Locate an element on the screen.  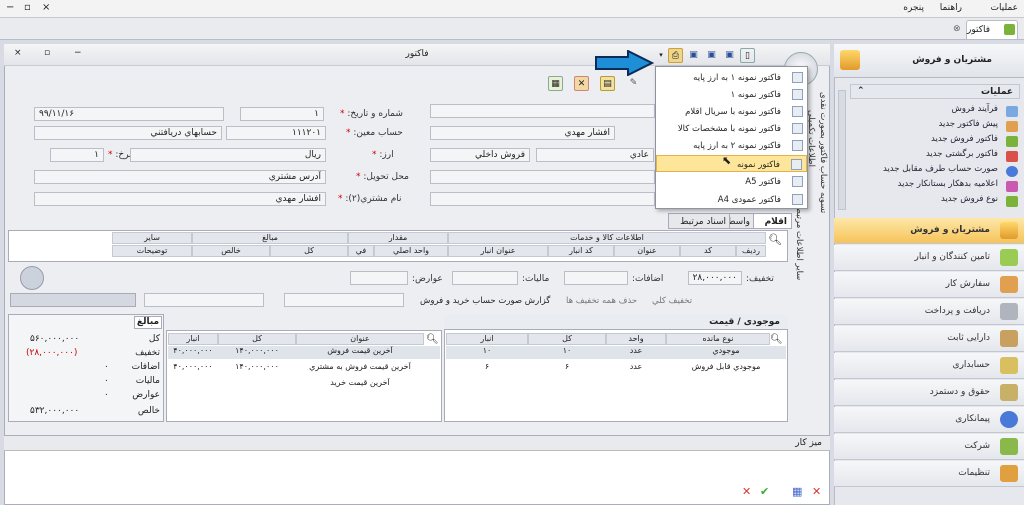
report-field is located at coordinates (344, 300).